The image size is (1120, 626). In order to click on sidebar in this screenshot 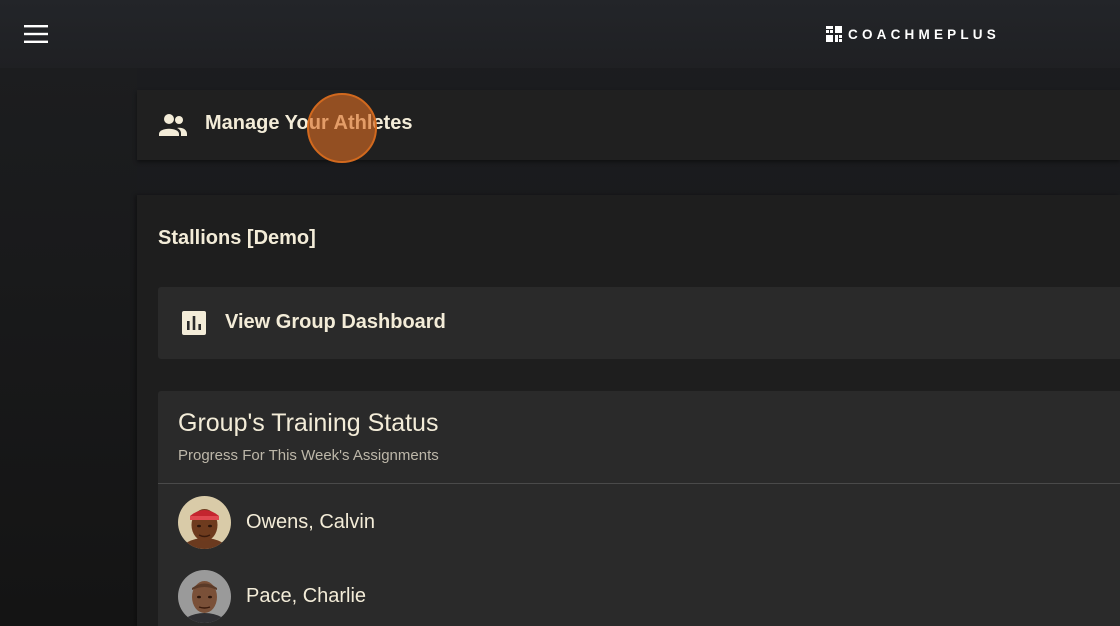, I will do `click(68, 347)`.